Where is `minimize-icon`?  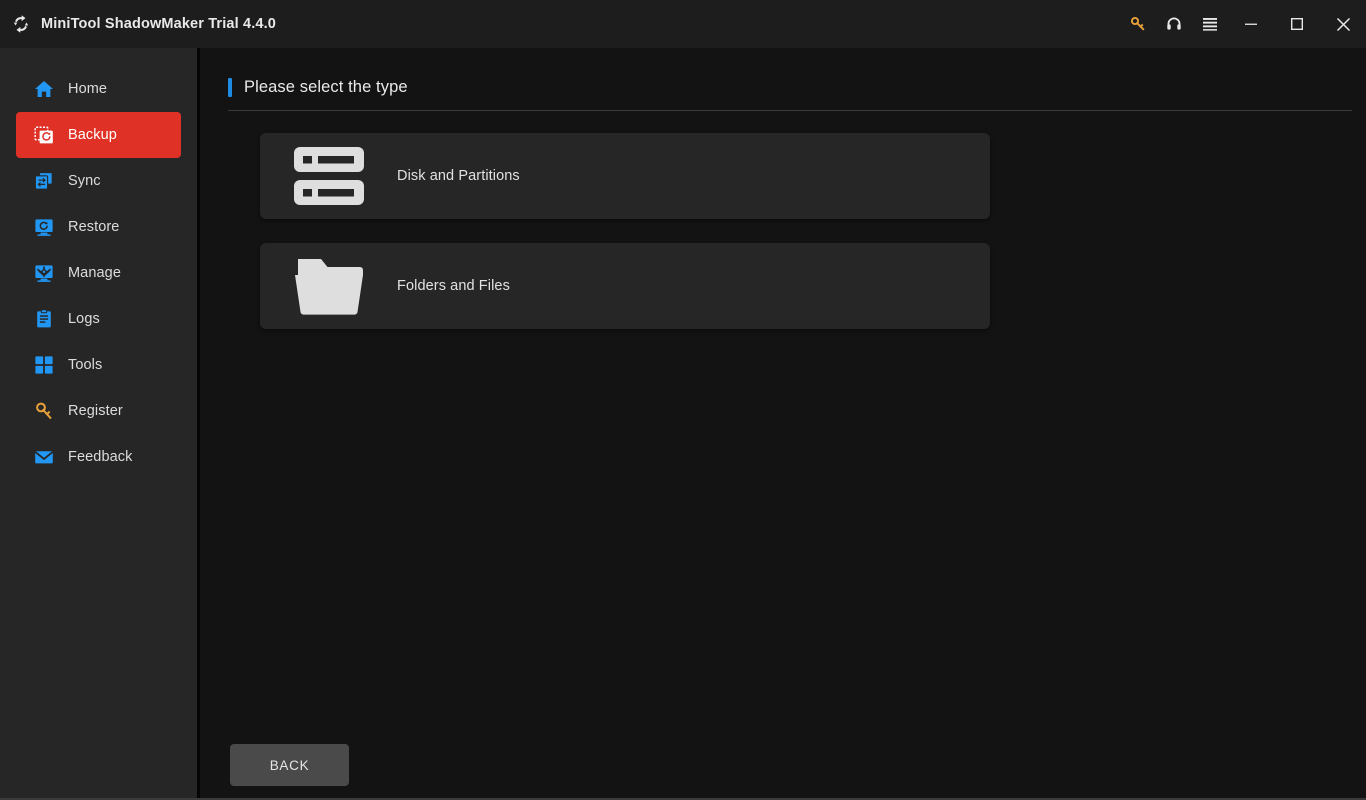 minimize-icon is located at coordinates (1251, 24).